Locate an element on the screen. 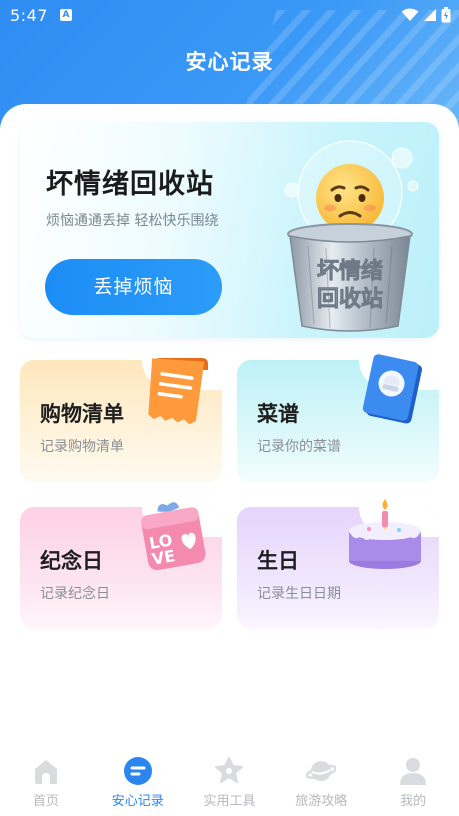 The height and width of the screenshot is (816, 459). status-icons is located at coordinates (426, 15).